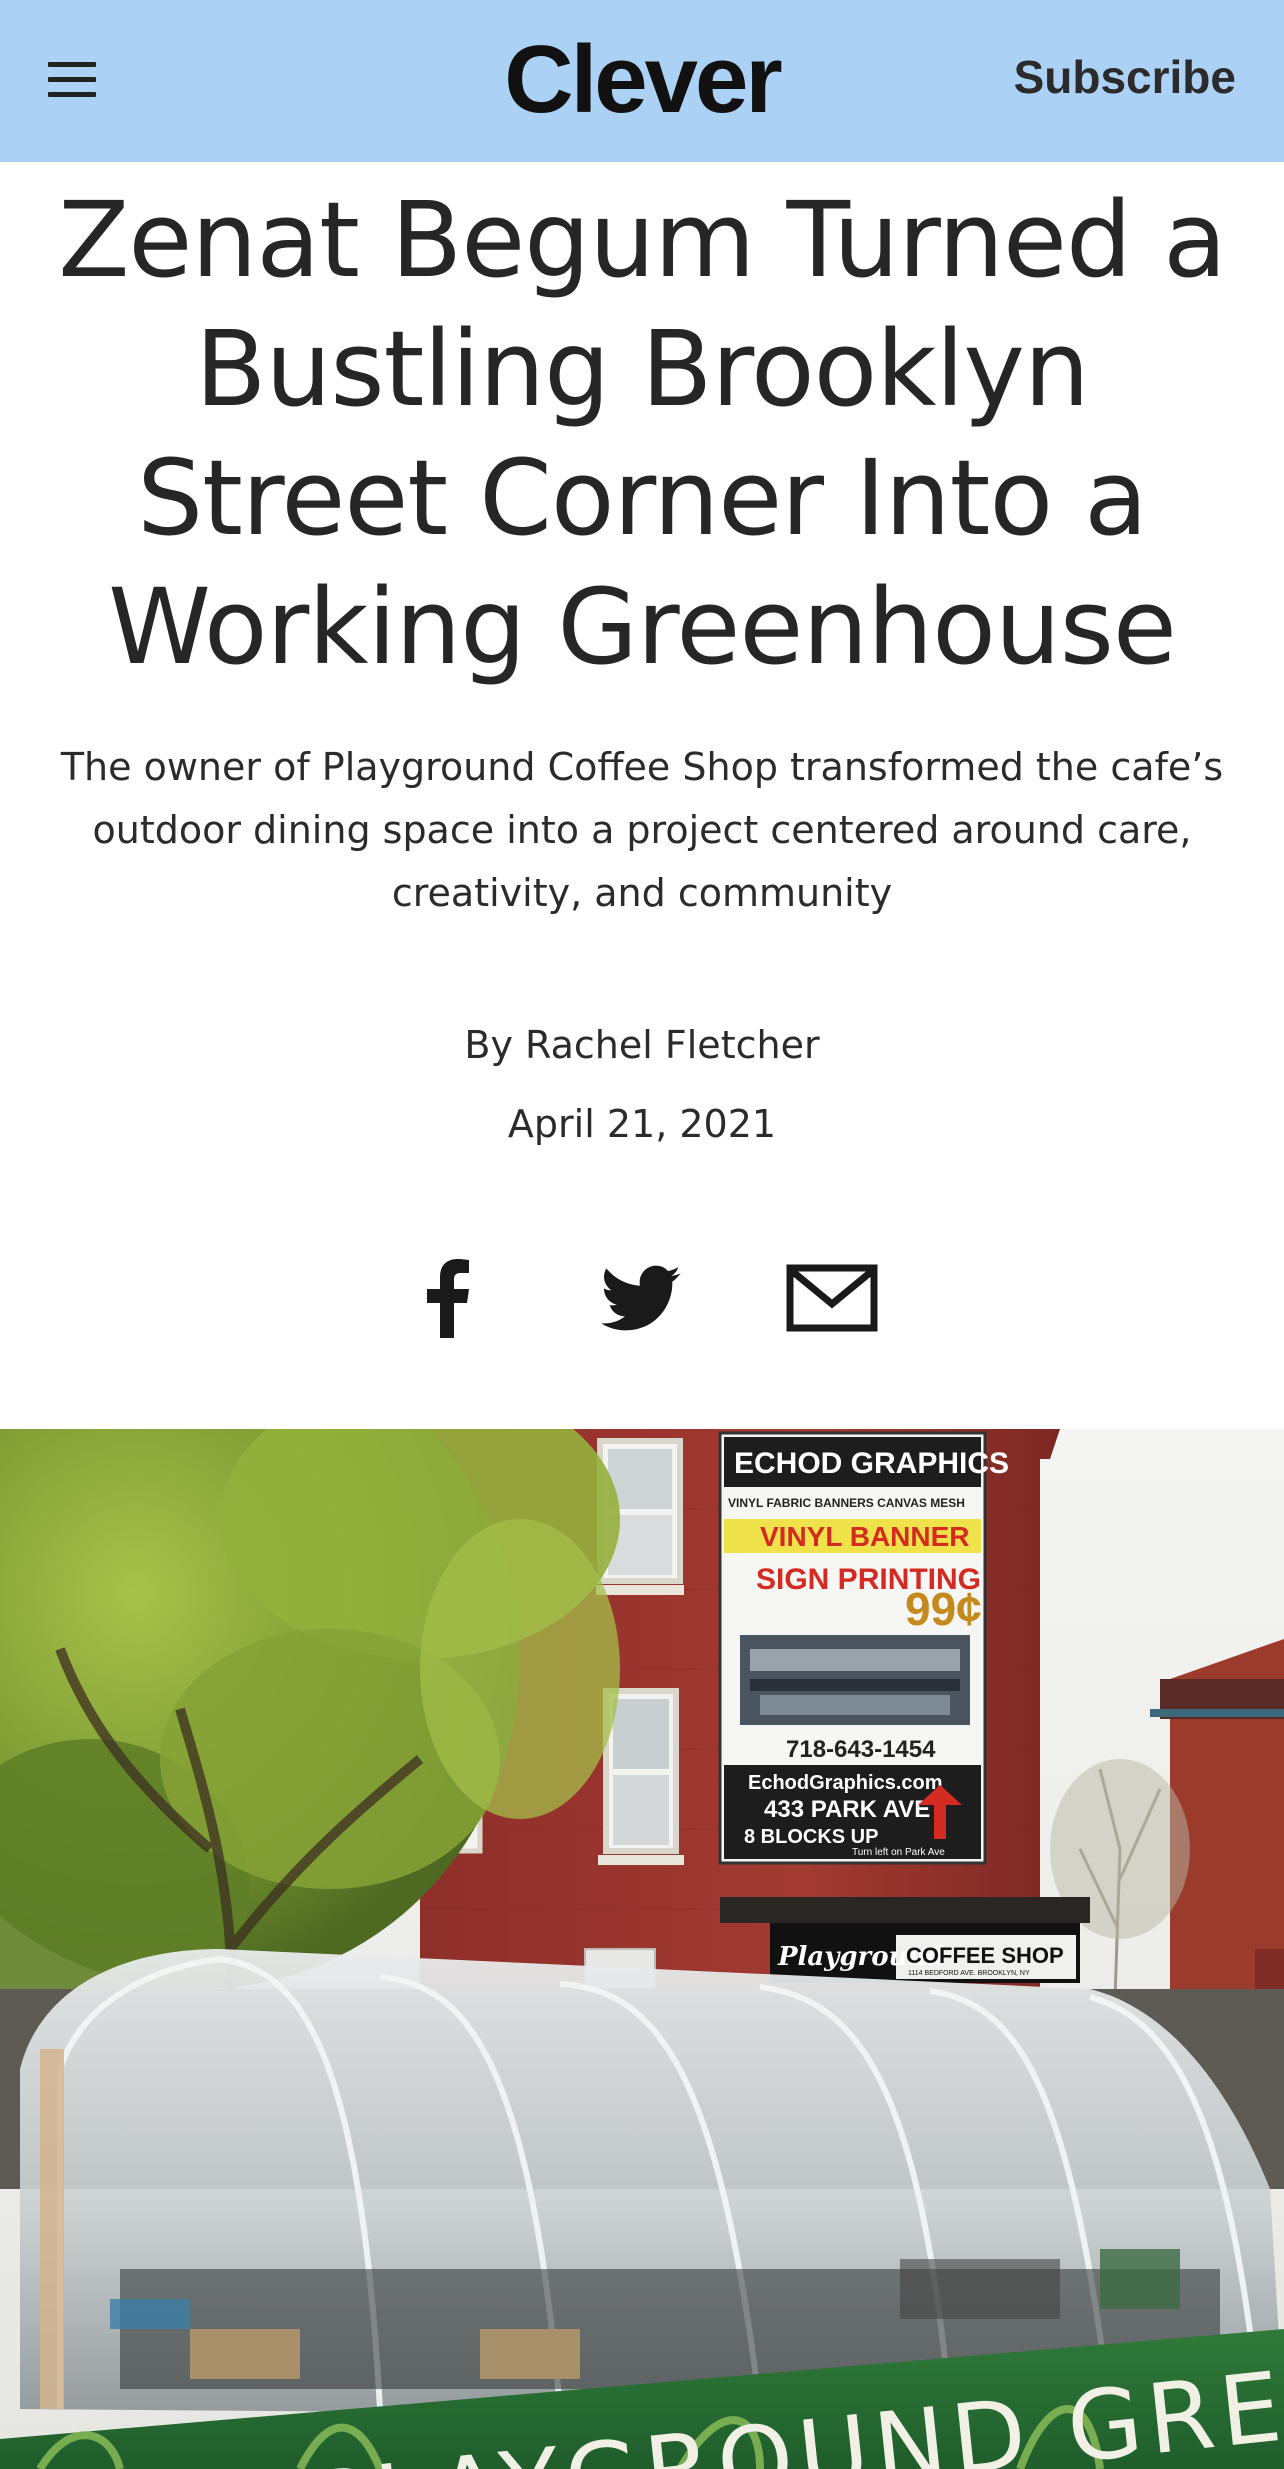  Describe the element at coordinates (861, 1749) in the screenshot. I see `svg-text: 718-643-1454` at that location.